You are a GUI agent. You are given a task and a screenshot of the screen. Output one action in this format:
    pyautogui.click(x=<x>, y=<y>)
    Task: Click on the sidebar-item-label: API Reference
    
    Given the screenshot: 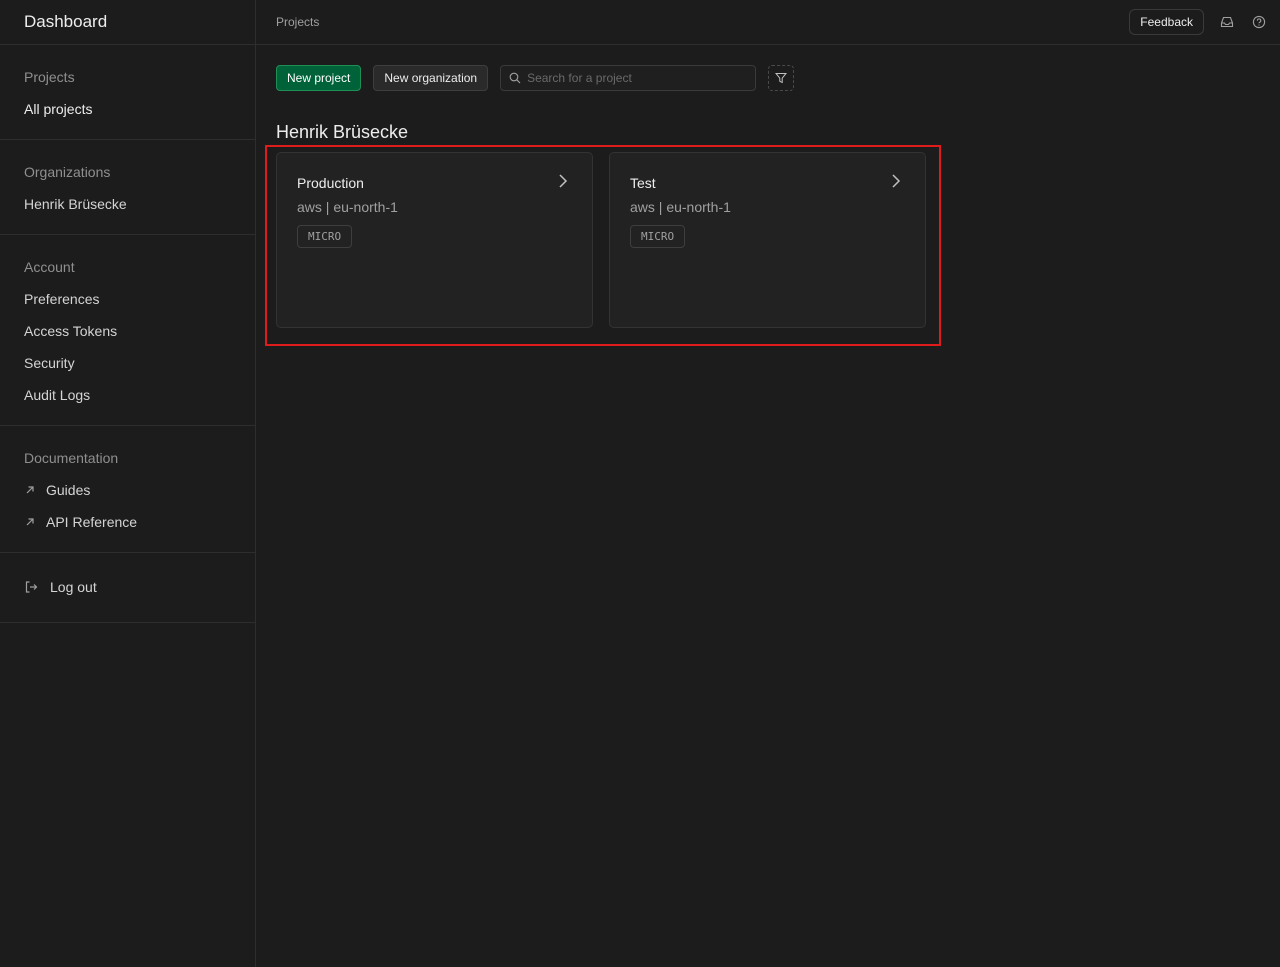 What is the action you would take?
    pyautogui.click(x=92, y=522)
    